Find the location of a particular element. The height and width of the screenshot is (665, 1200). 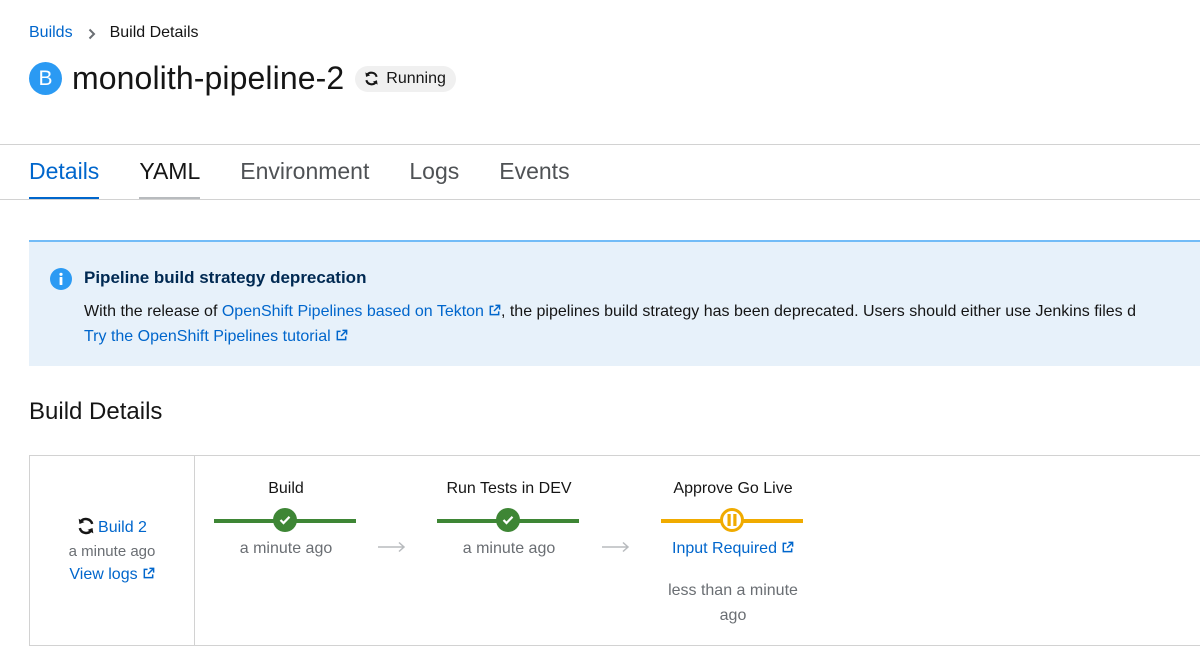

status-badge: Running is located at coordinates (405, 78).